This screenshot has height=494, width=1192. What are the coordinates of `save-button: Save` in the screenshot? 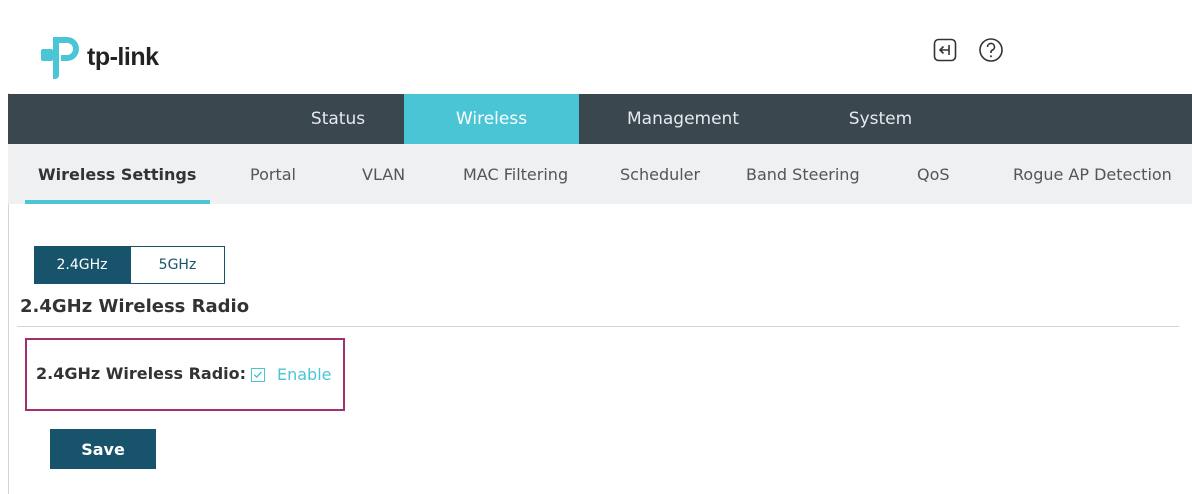 It's located at (103, 449).